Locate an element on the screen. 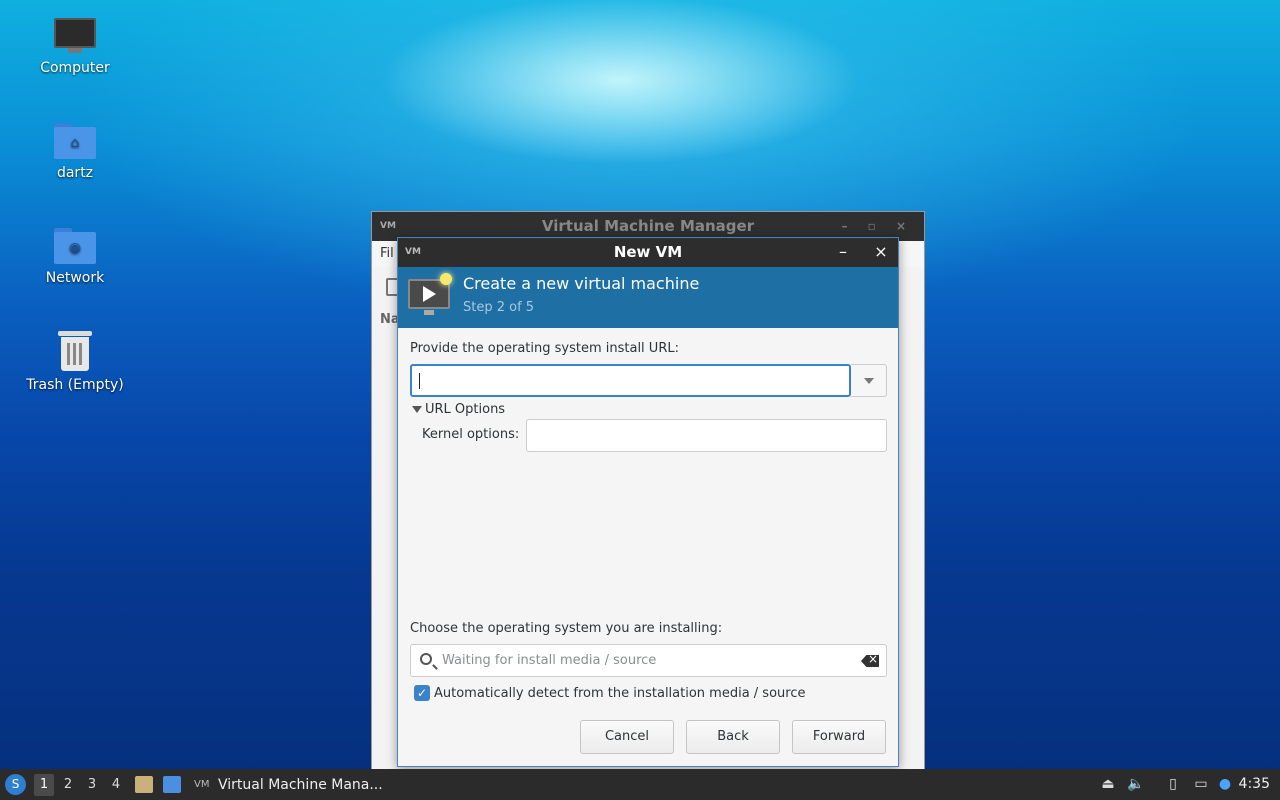 Image resolution: width=1280 pixels, height=800 pixels. desktop-icon-trash: Trash (Empty) is located at coordinates (75, 362).